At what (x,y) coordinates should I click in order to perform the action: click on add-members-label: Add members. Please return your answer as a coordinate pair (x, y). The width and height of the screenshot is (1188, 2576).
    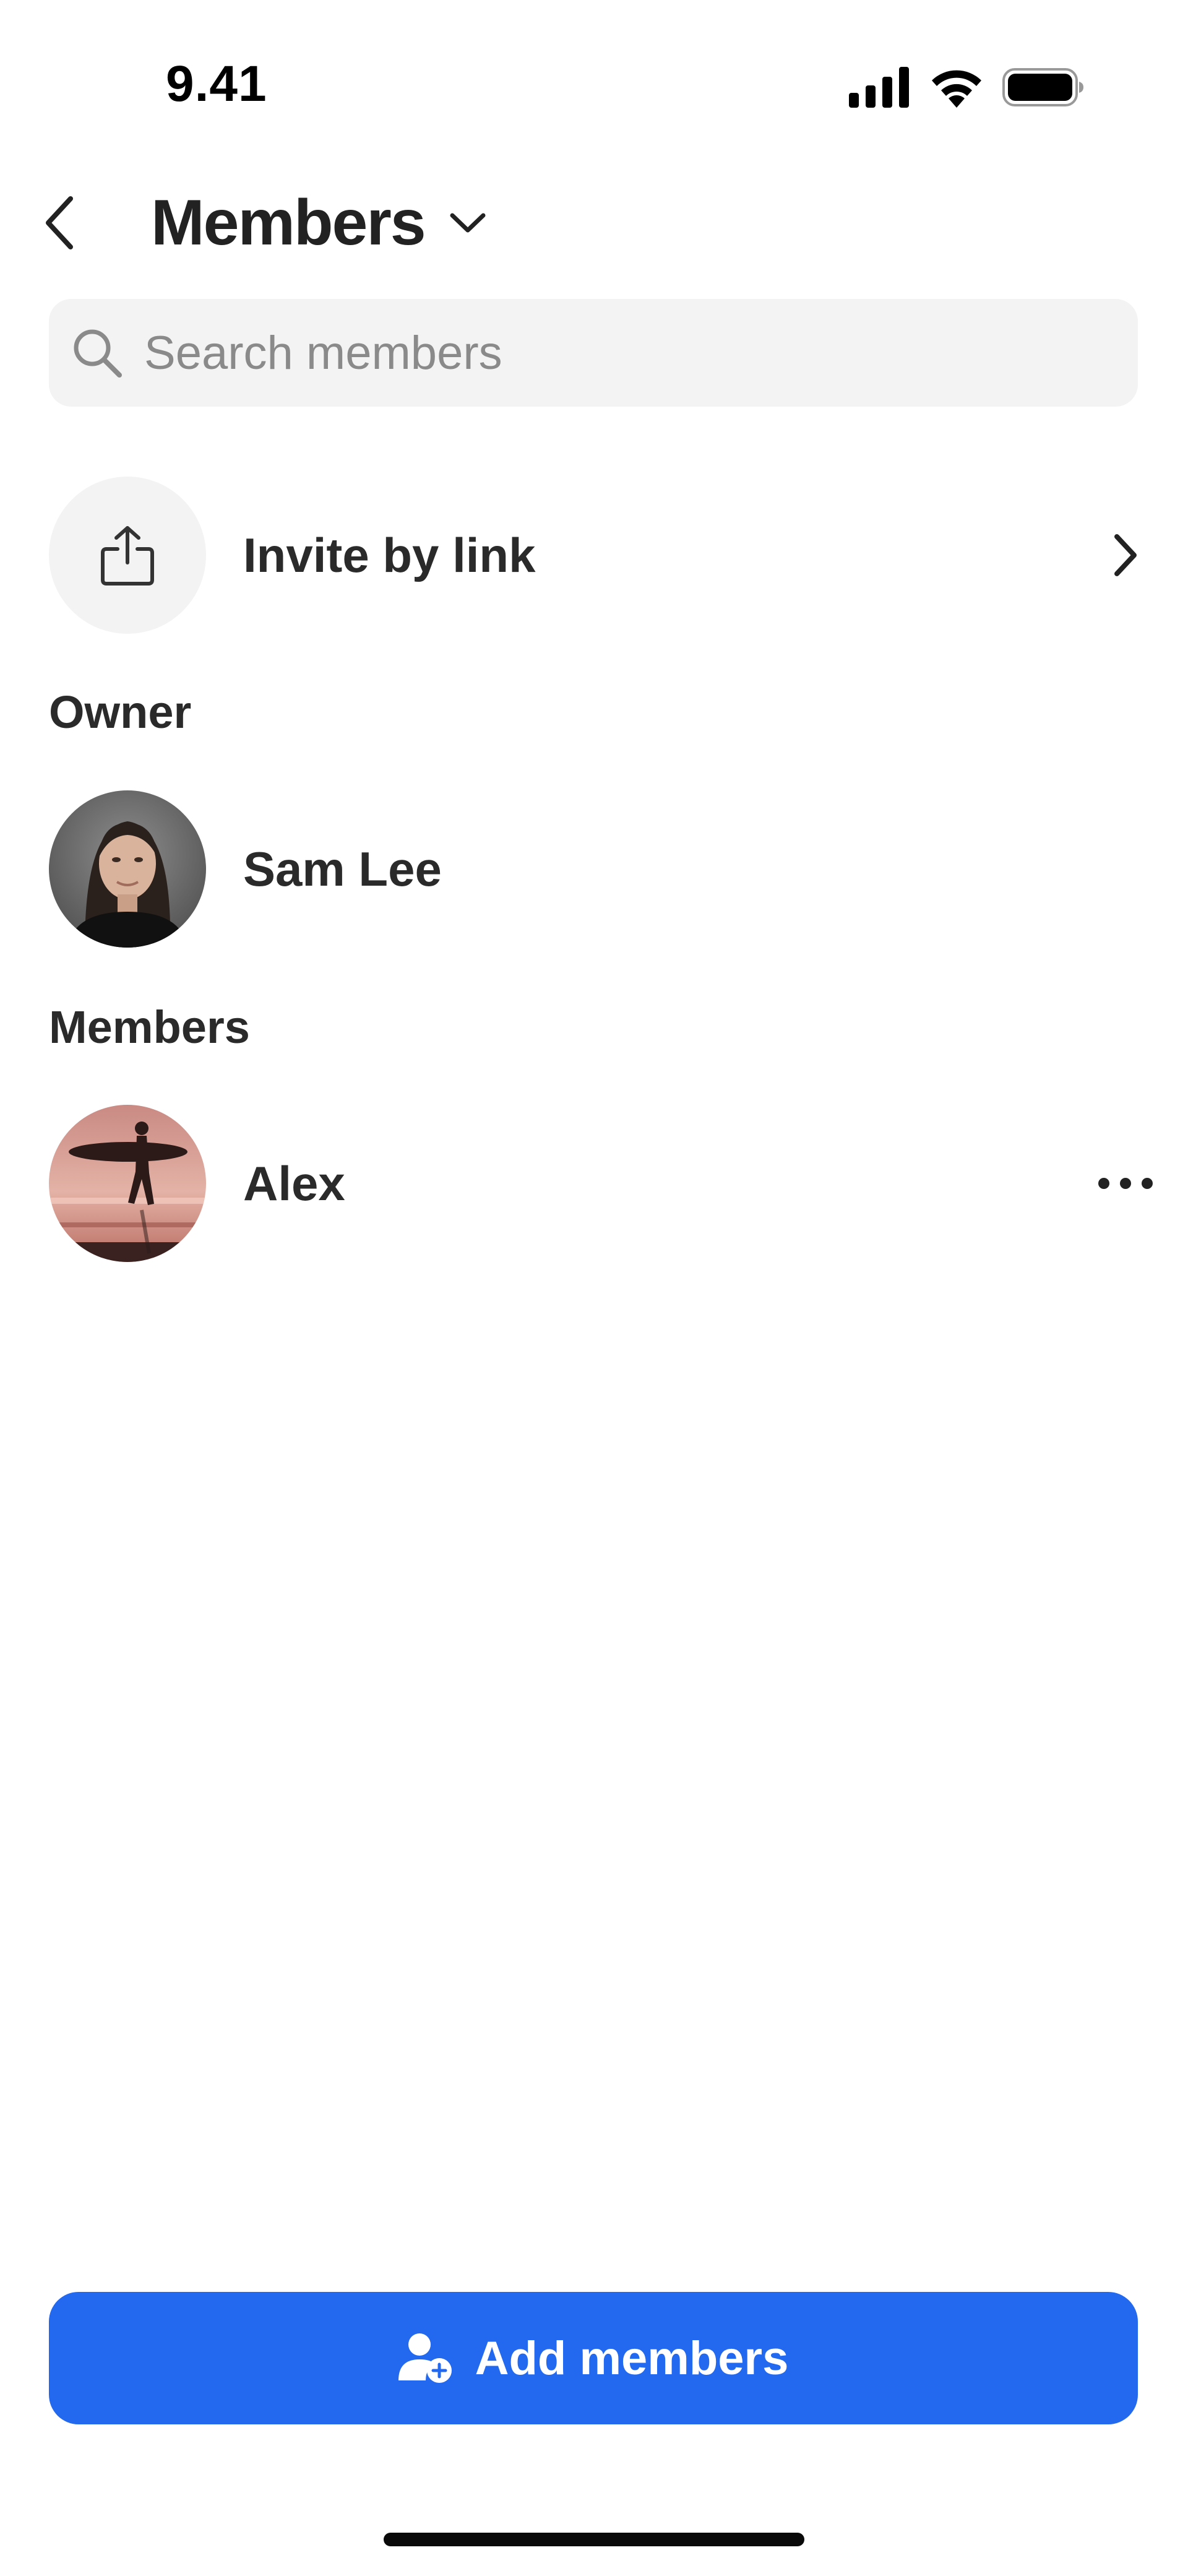
    Looking at the image, I should click on (632, 2358).